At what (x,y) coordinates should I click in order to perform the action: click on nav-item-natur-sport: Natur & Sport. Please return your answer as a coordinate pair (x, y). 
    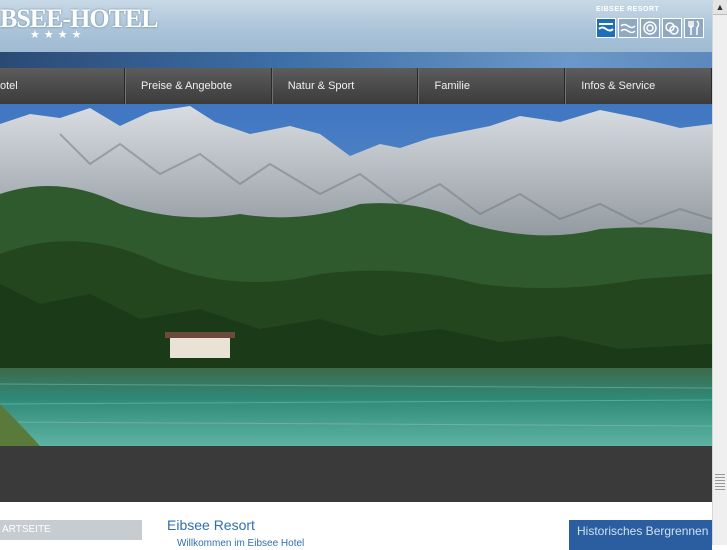
    Looking at the image, I should click on (345, 86).